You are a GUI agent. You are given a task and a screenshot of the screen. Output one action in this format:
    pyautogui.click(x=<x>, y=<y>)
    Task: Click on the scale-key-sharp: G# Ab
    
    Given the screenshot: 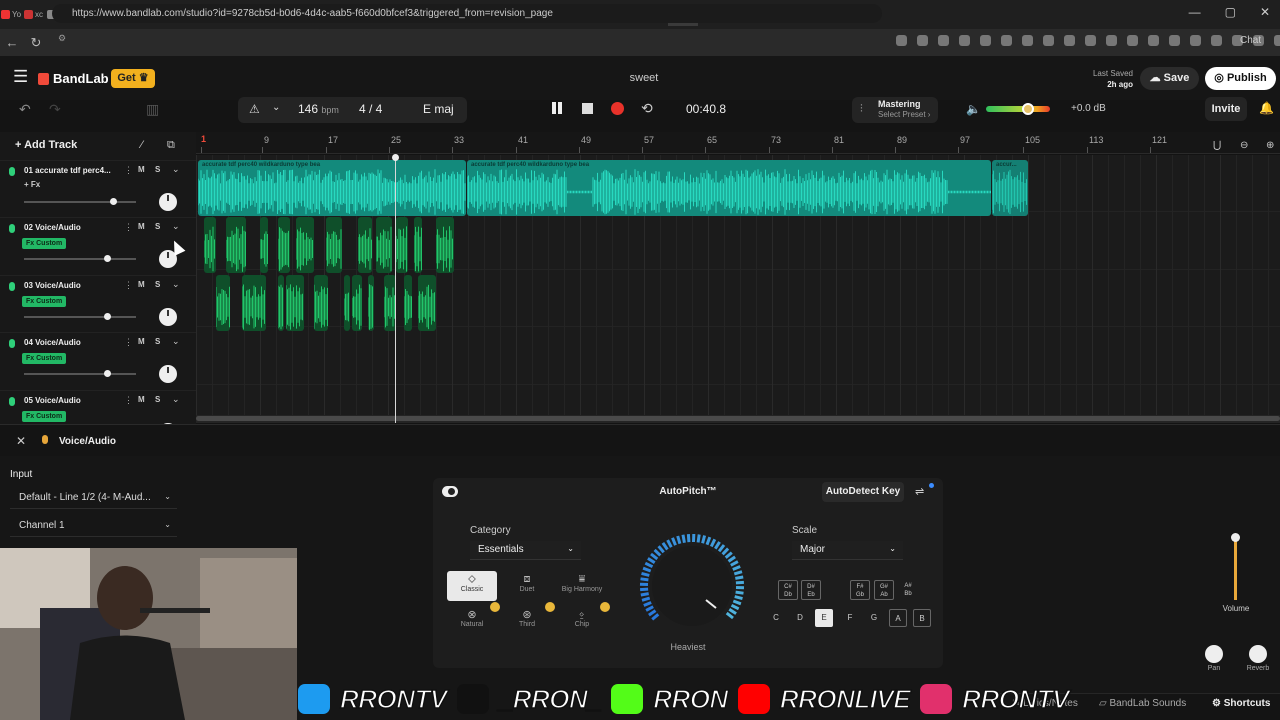 What is the action you would take?
    pyautogui.click(x=884, y=590)
    